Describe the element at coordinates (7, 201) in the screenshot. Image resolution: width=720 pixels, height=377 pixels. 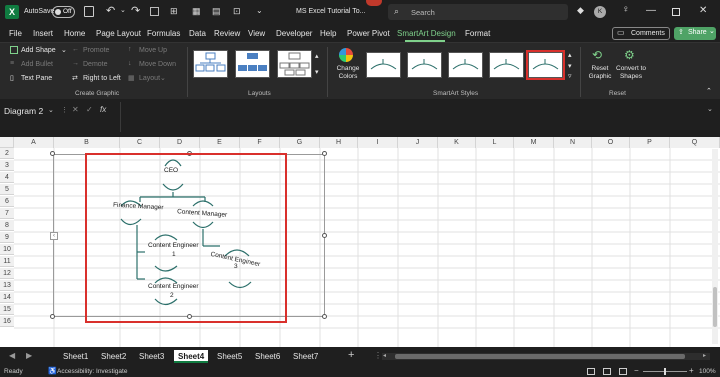
I see `row-header: 6` at that location.